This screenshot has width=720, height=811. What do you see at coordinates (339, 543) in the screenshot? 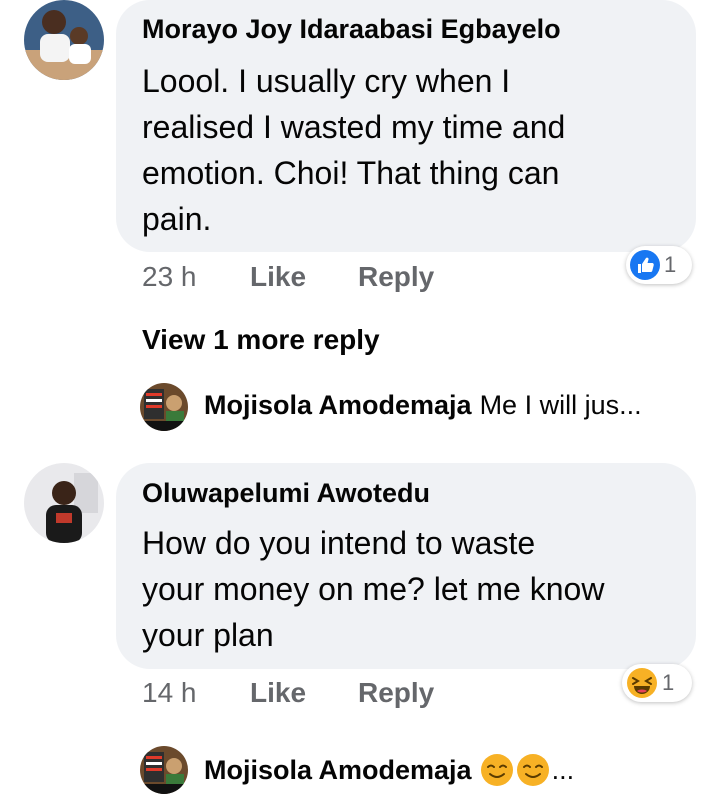
I see `comment-text-line: How do you intend to waste` at bounding box center [339, 543].